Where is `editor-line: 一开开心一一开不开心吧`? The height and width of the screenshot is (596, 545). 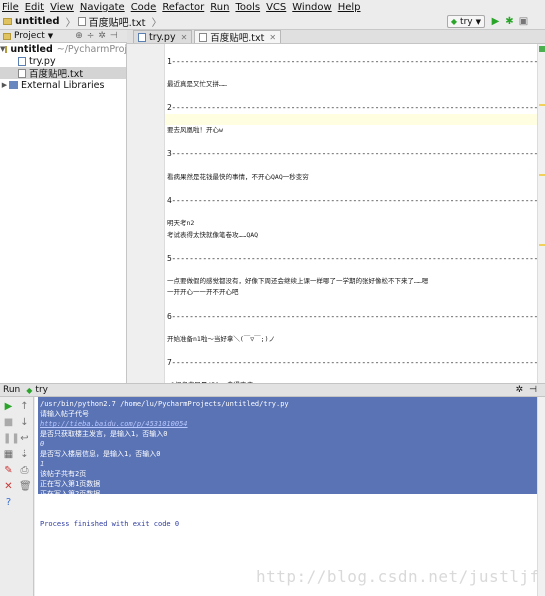 editor-line: 一开开心一一开不开心吧 is located at coordinates (351, 293).